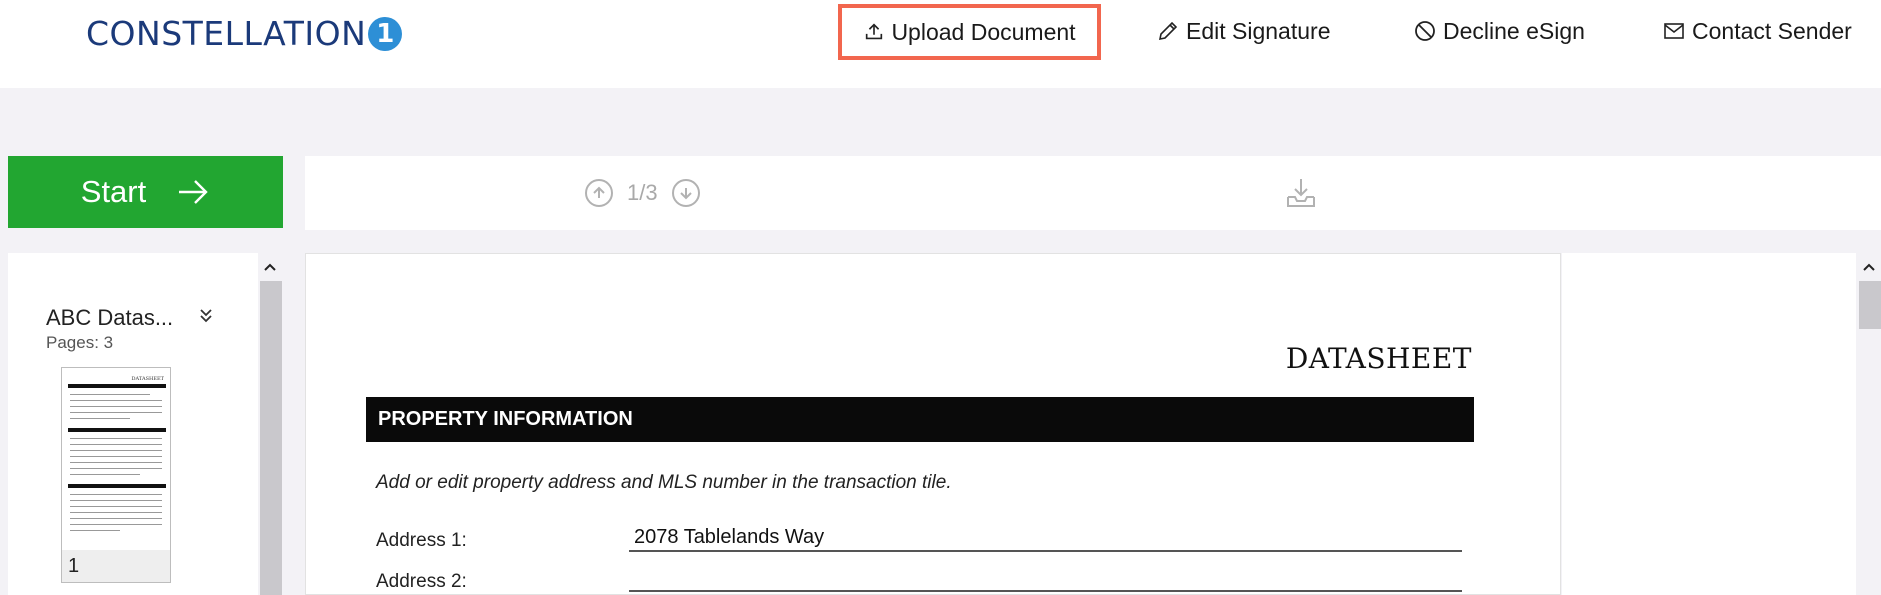  What do you see at coordinates (1772, 30) in the screenshot?
I see `contact-sender-label: Contact Sender` at bounding box center [1772, 30].